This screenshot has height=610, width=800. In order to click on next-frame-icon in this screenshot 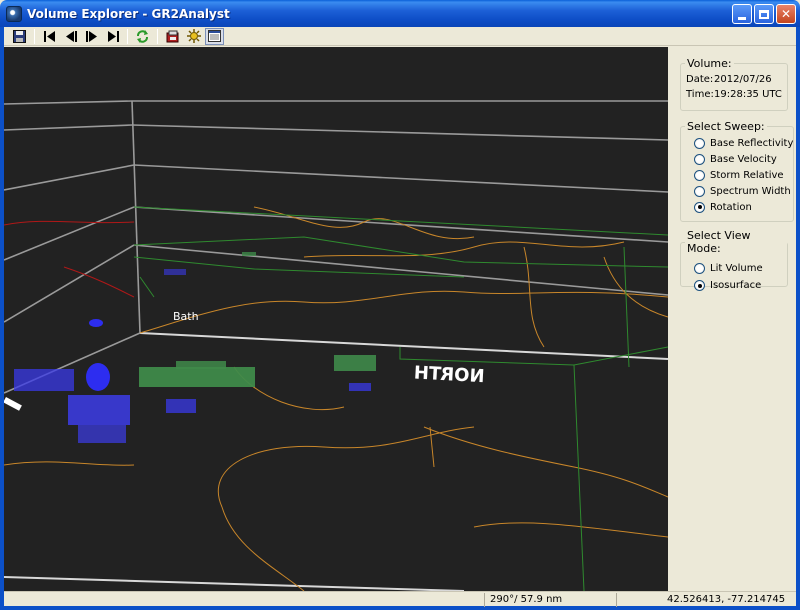, I will do `click(91, 36)`.